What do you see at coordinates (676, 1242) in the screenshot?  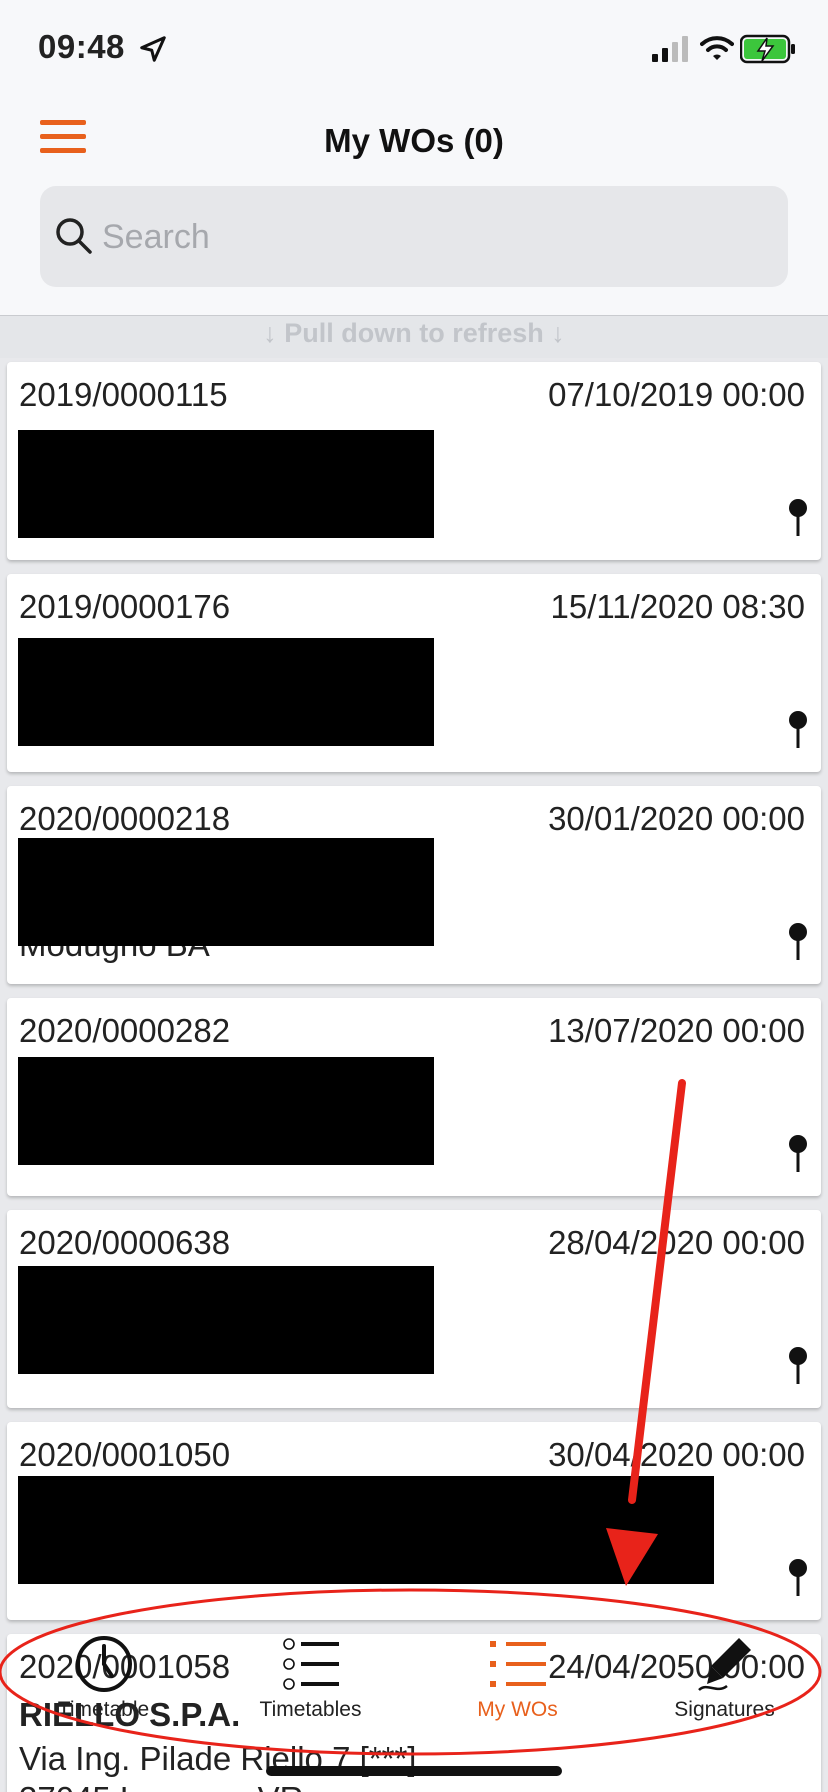 I see `wo-date: 28/04/2020 00:00` at bounding box center [676, 1242].